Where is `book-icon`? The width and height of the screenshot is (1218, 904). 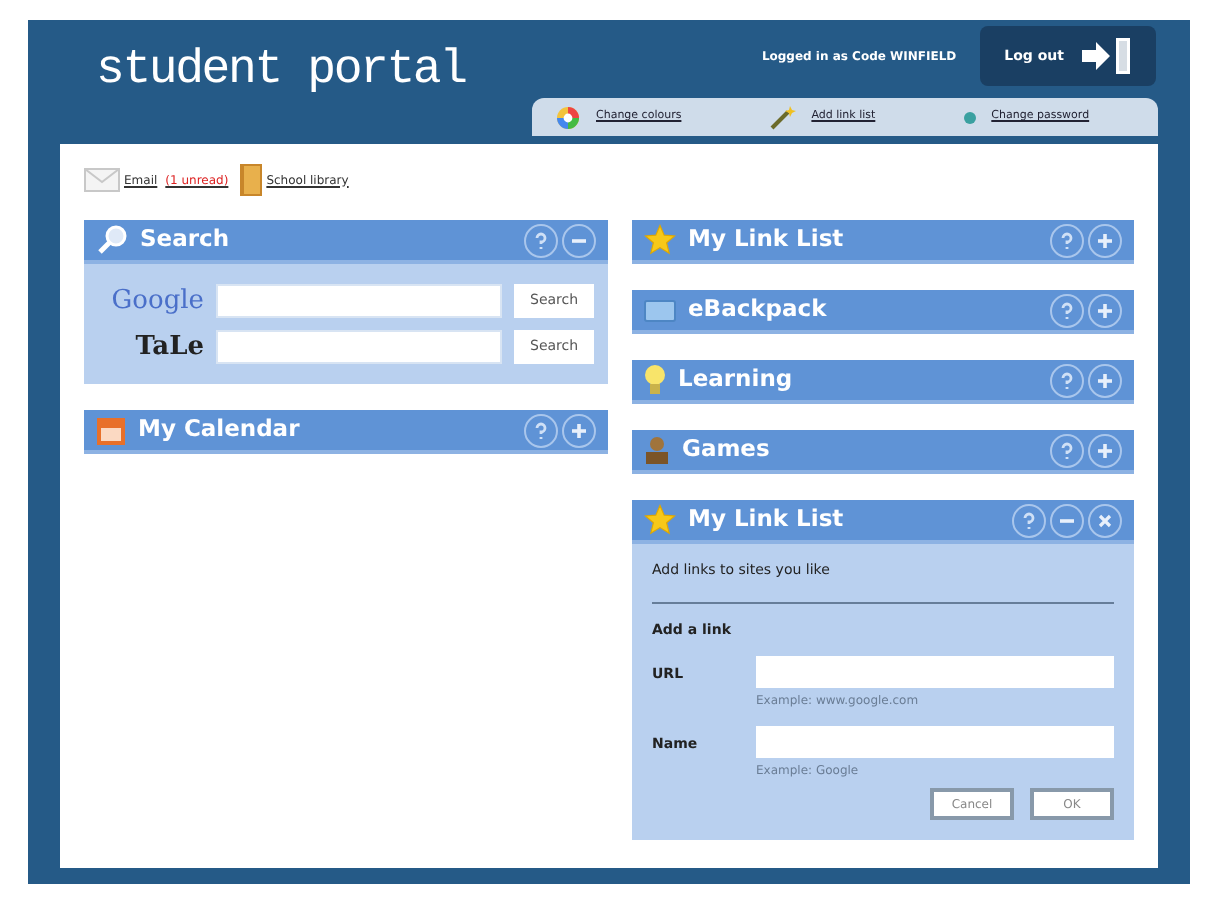
book-icon is located at coordinates (251, 180).